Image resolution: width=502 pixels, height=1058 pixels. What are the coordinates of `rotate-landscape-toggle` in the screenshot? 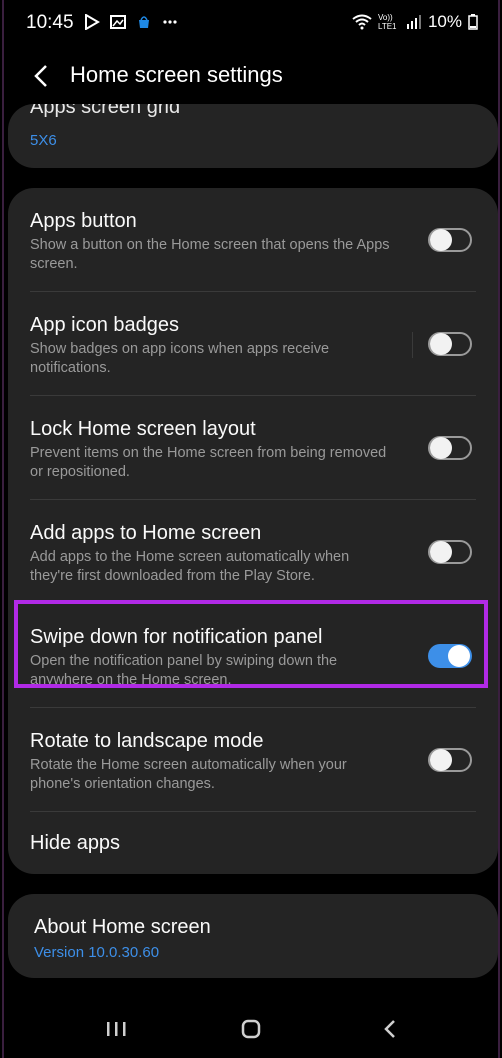 It's located at (450, 760).